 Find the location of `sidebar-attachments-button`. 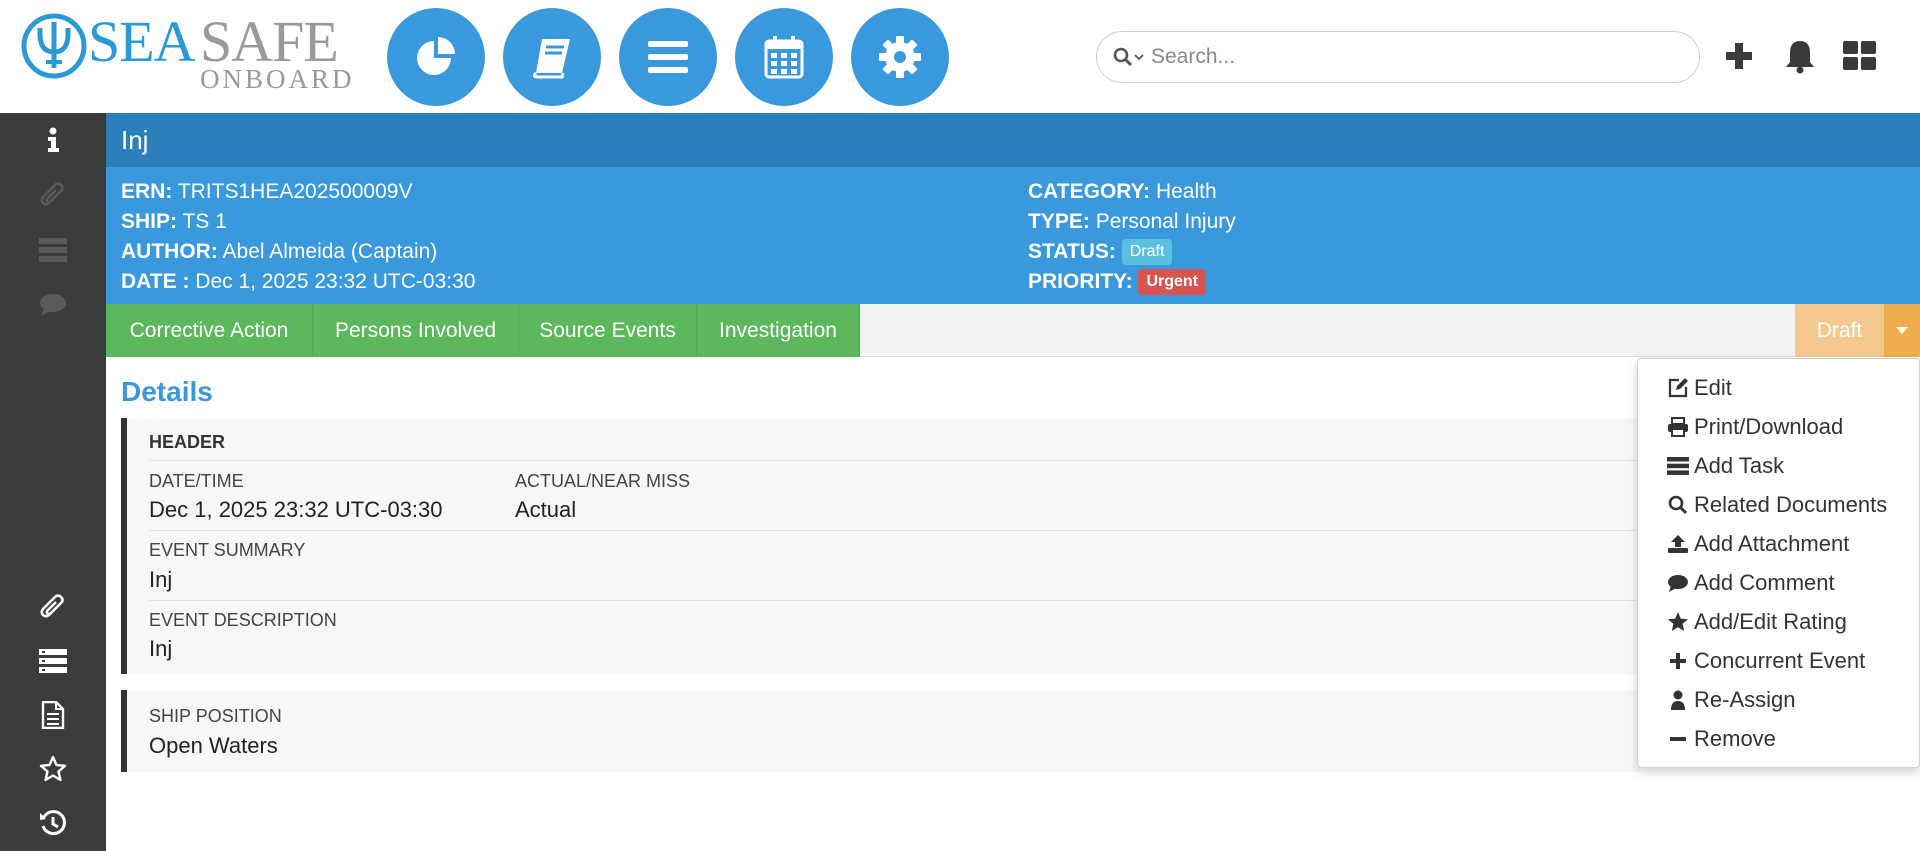

sidebar-attachments-button is located at coordinates (53, 607).